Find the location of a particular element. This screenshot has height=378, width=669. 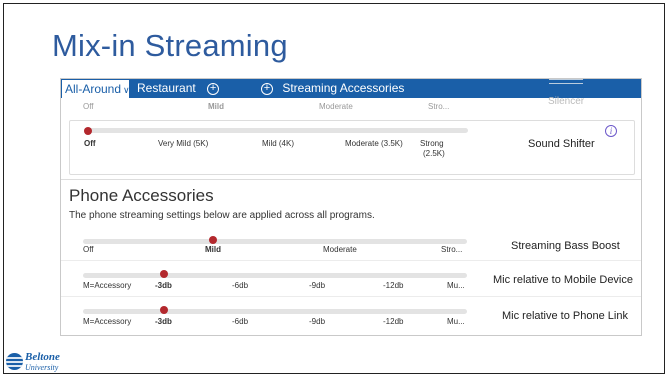

bass-boost-track is located at coordinates (275, 241).